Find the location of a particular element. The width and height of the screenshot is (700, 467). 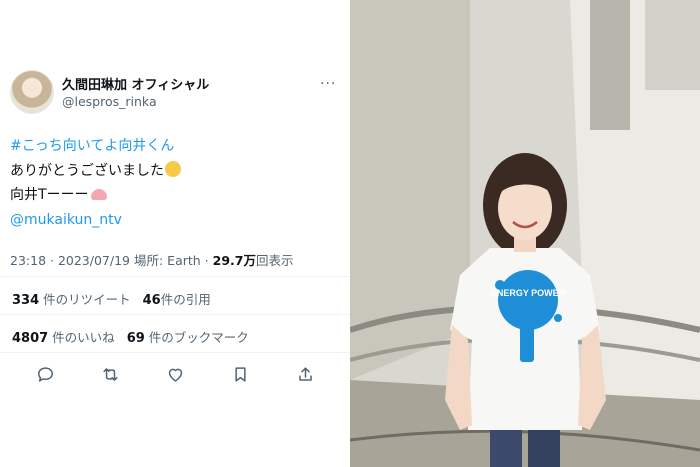

views-label: 回表示 is located at coordinates (274, 260).